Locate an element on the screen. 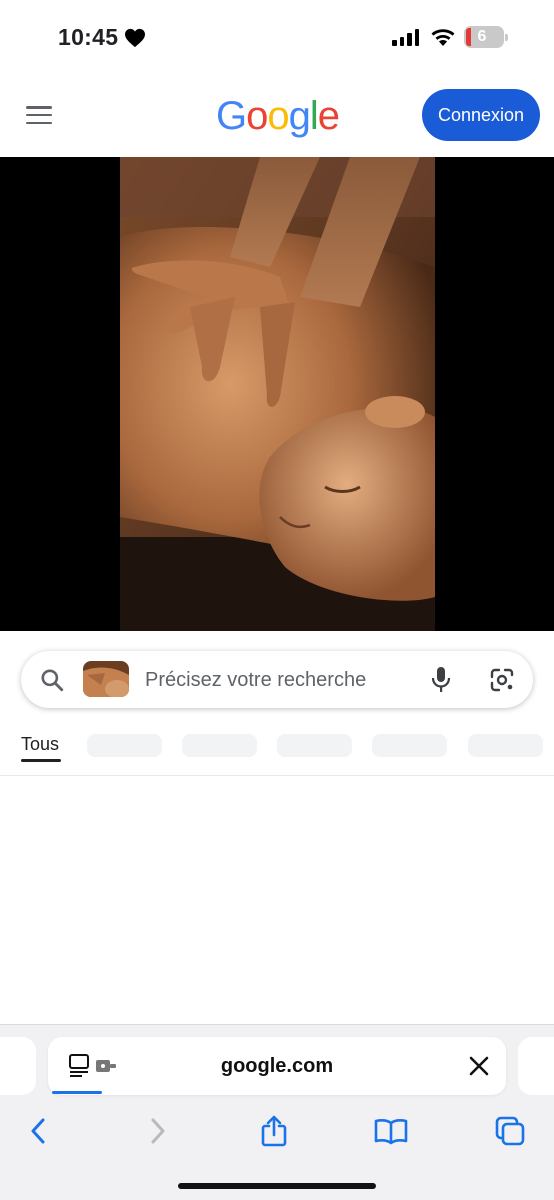  bookmarks-button is located at coordinates (391, 1131).